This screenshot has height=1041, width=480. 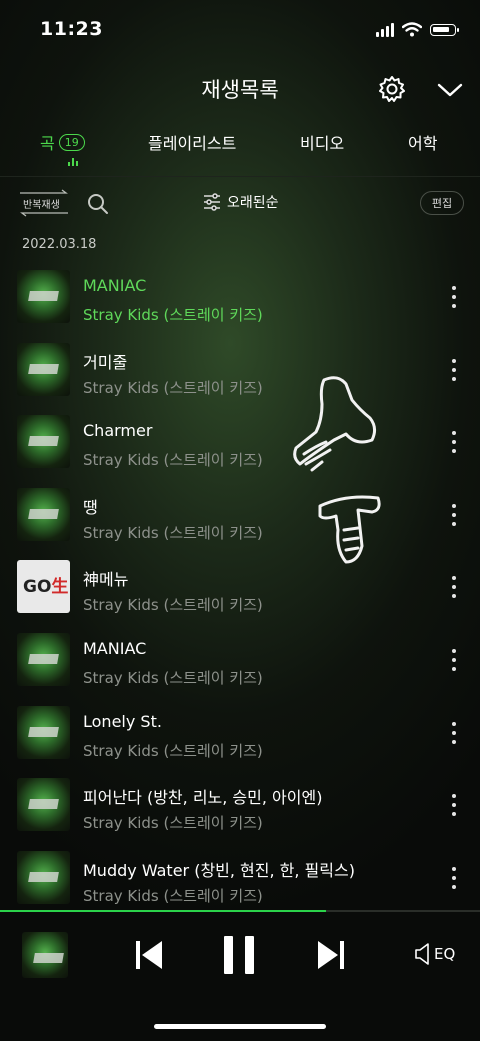 I want to click on song-title: Charmer, so click(x=118, y=431).